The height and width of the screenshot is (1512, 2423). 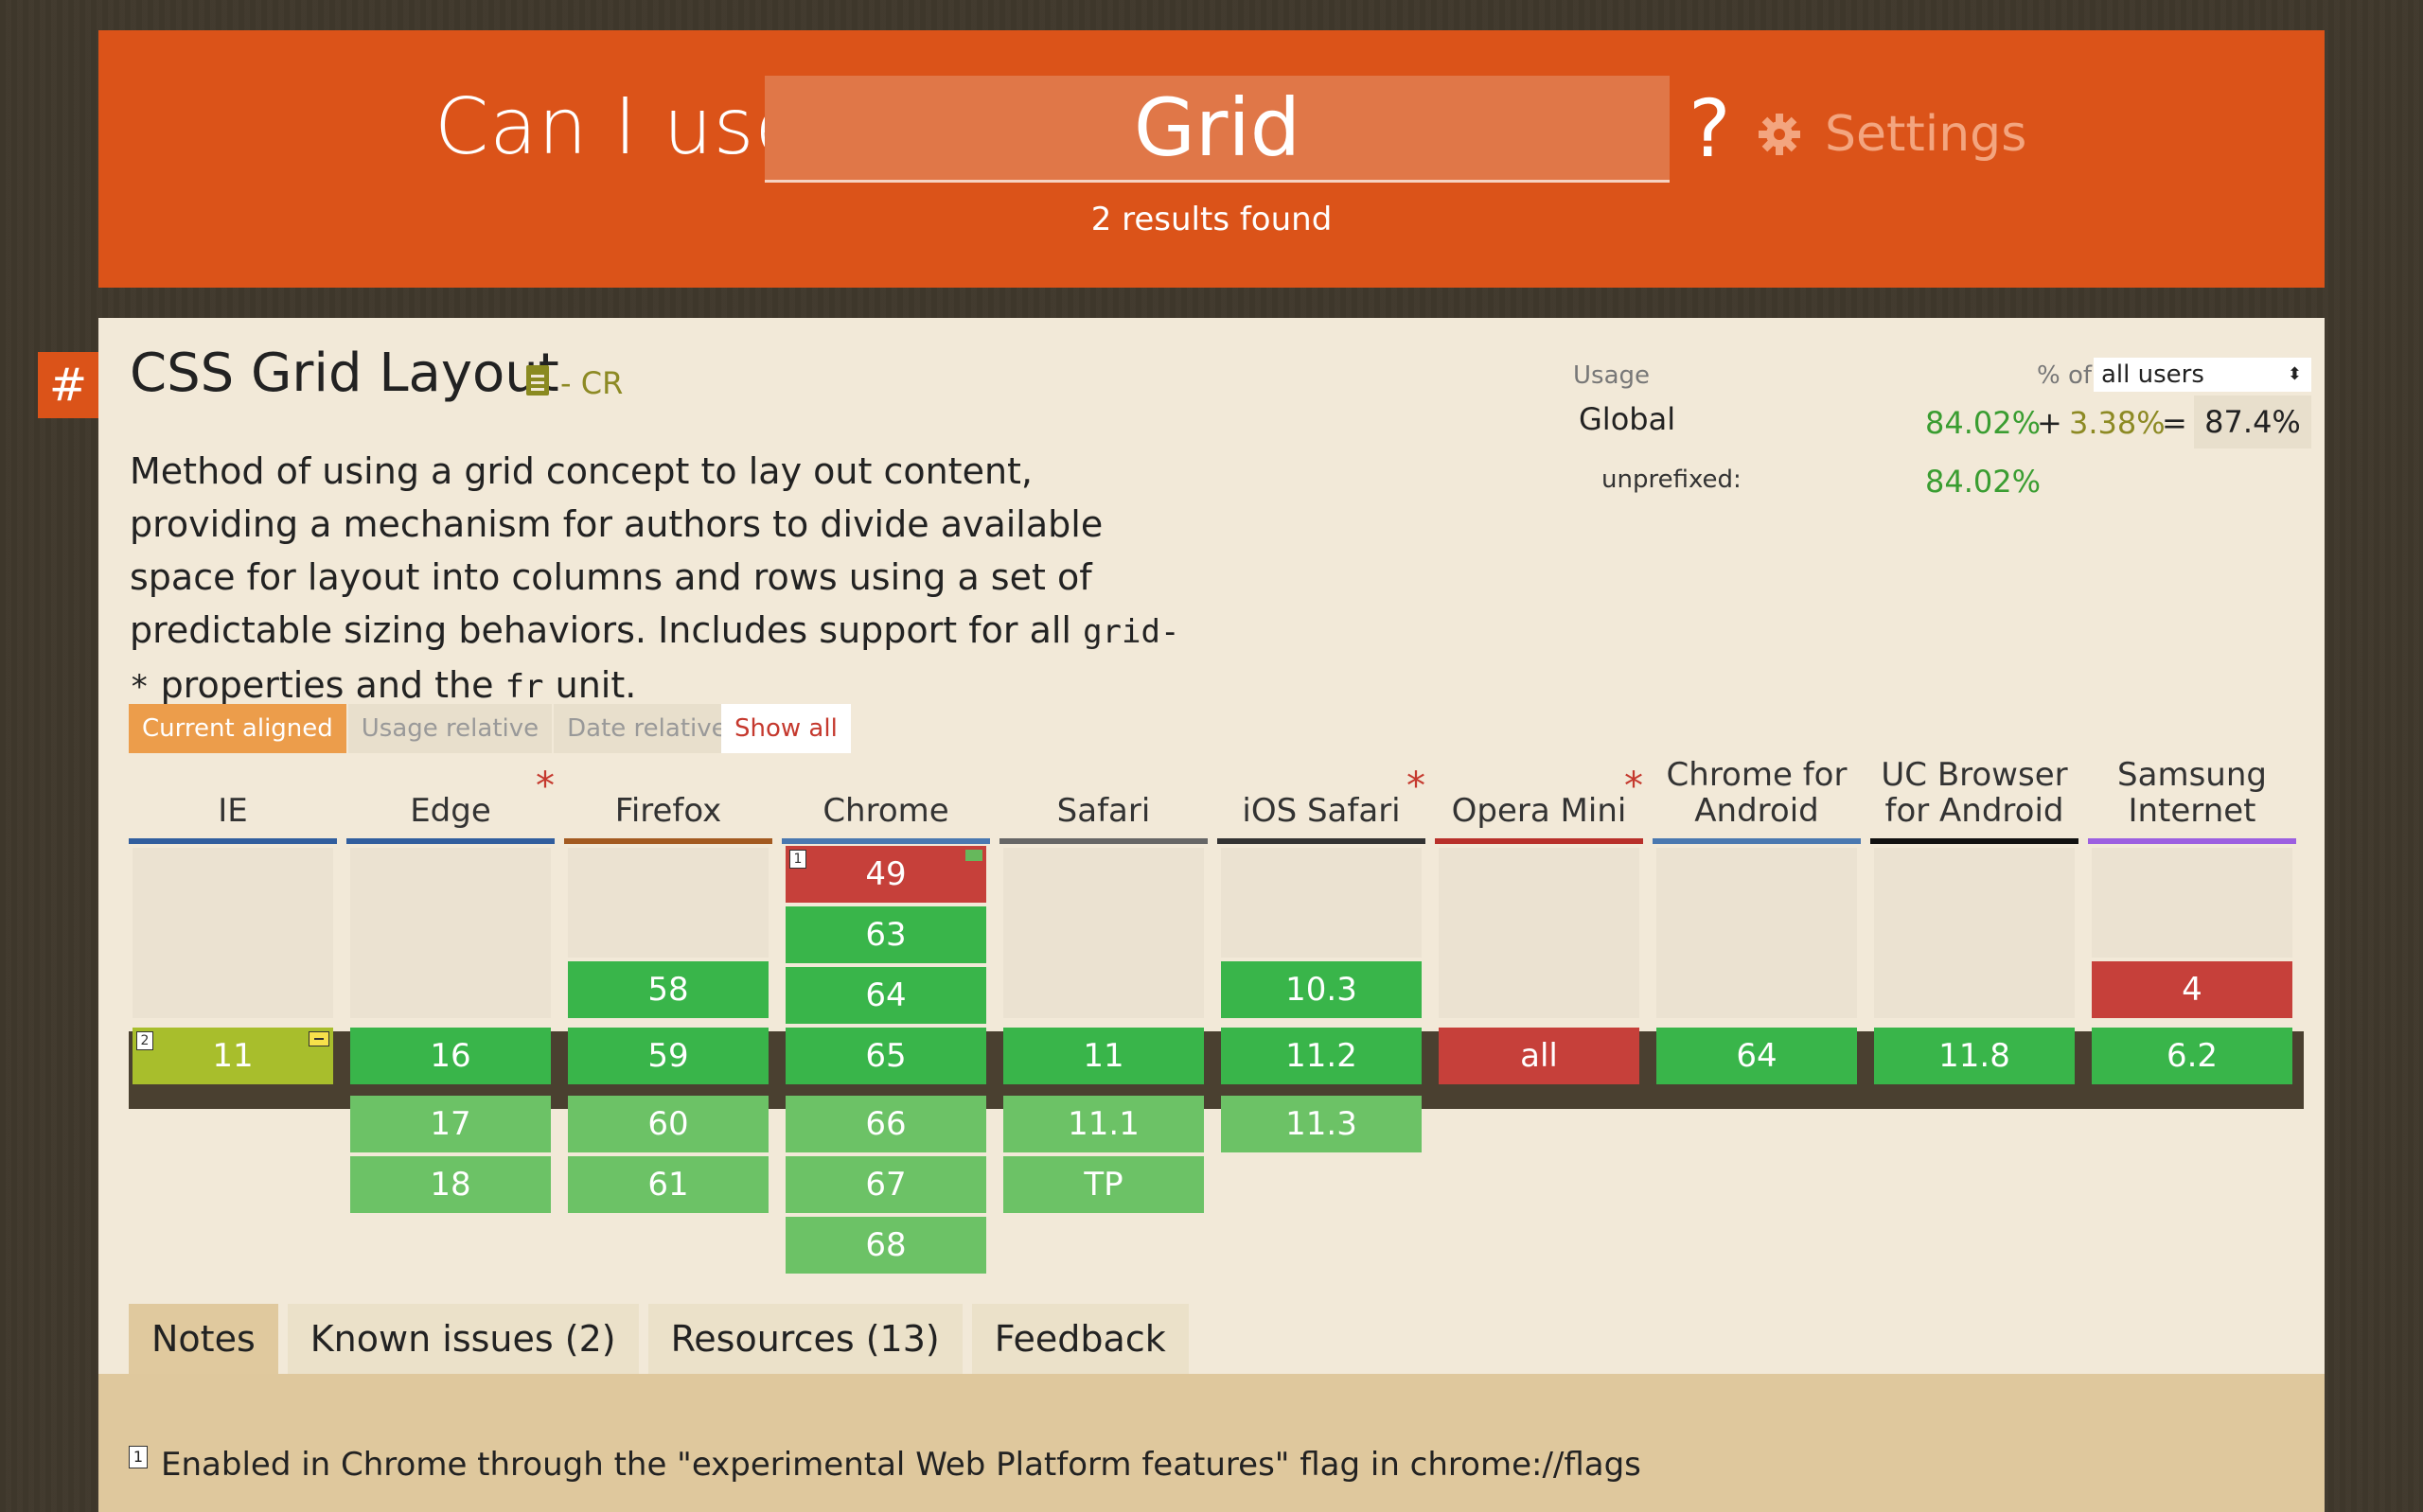 I want to click on view-current-aligned: Current aligned, so click(x=237, y=728).